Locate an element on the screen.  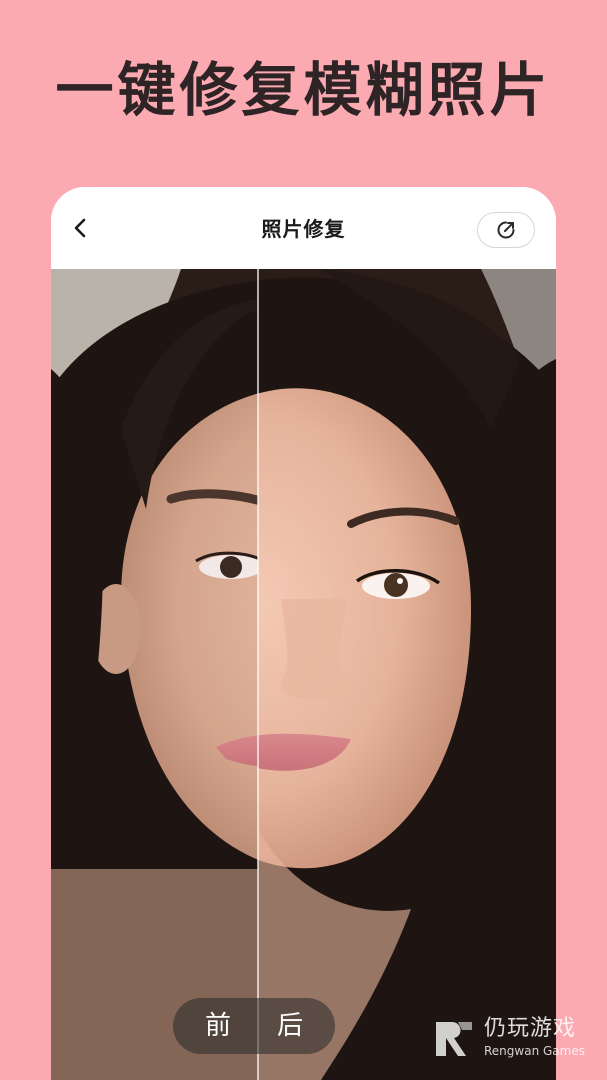
share-arrow-icon is located at coordinates (506, 230).